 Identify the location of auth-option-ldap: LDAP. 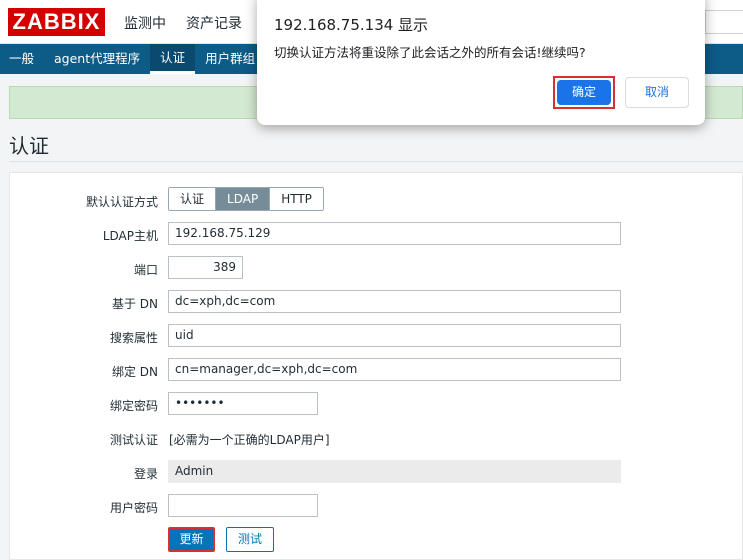
(243, 199).